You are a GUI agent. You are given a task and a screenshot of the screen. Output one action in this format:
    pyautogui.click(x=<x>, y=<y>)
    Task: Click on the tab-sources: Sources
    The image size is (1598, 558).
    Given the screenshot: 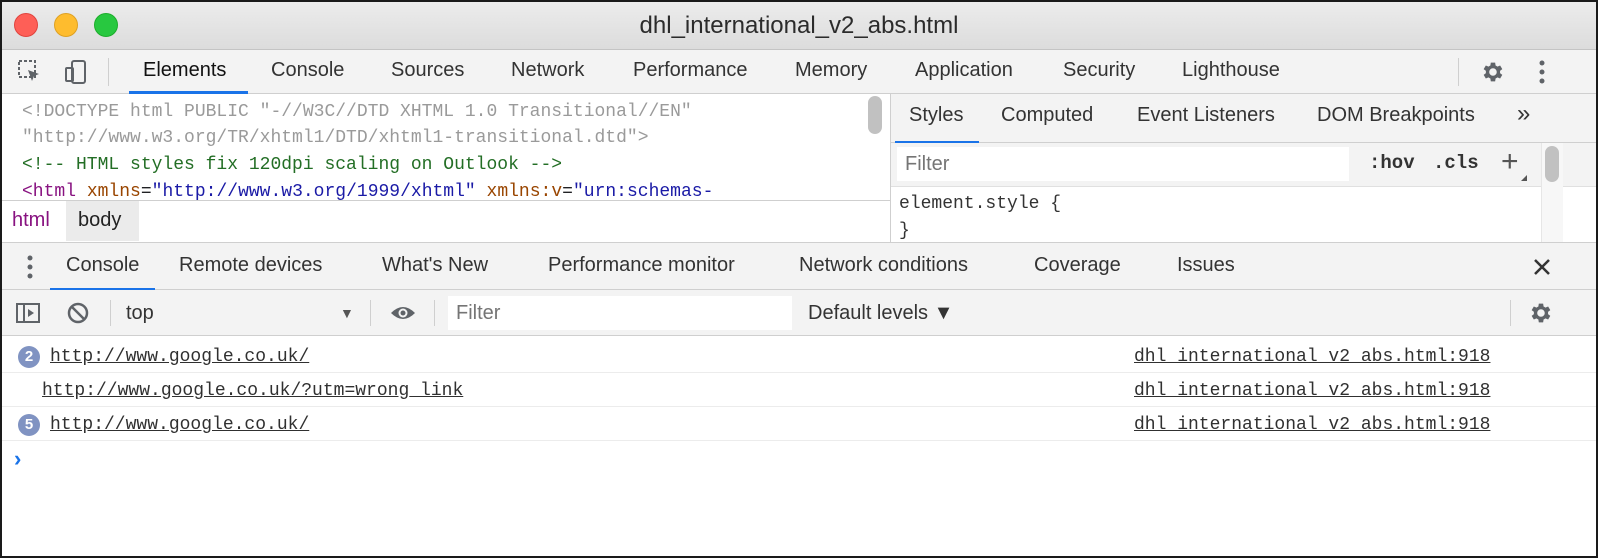 What is the action you would take?
    pyautogui.click(x=427, y=72)
    